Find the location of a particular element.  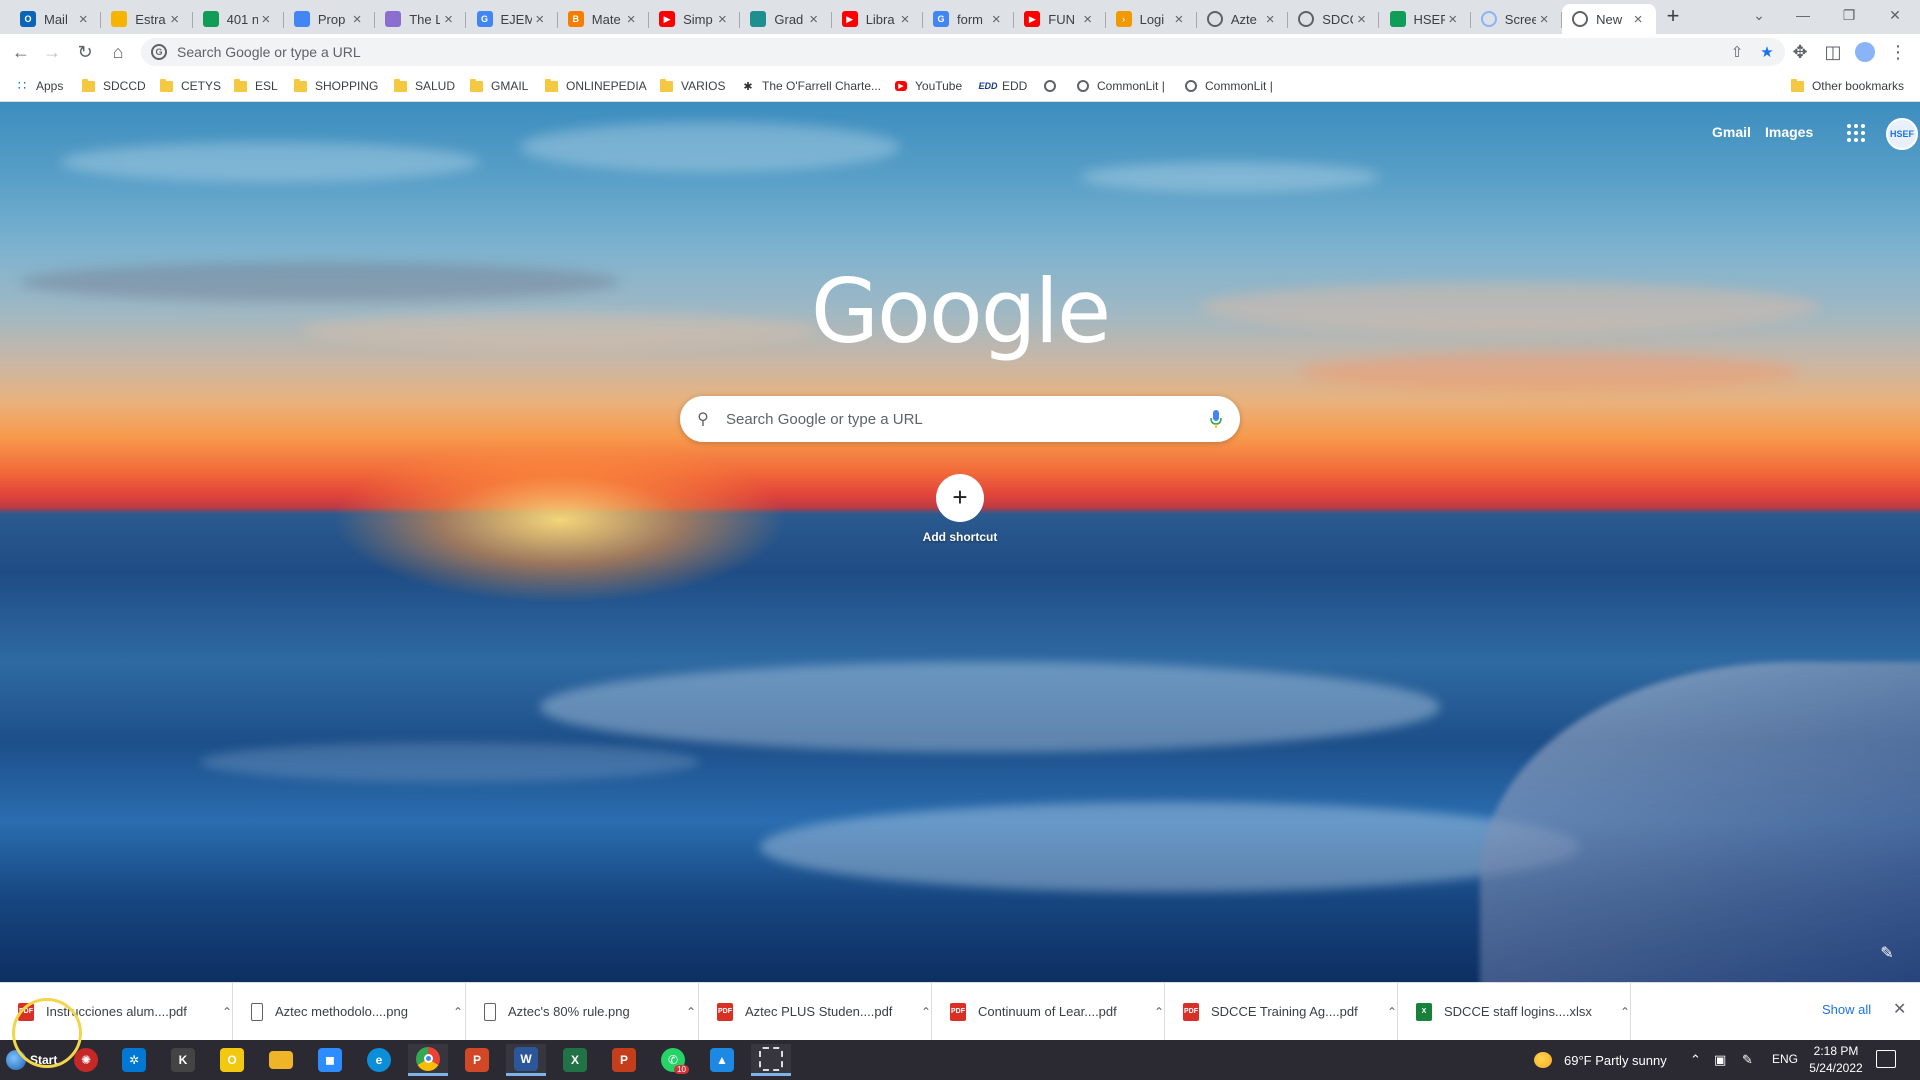

photos-icon: ▲ is located at coordinates (722, 1060).